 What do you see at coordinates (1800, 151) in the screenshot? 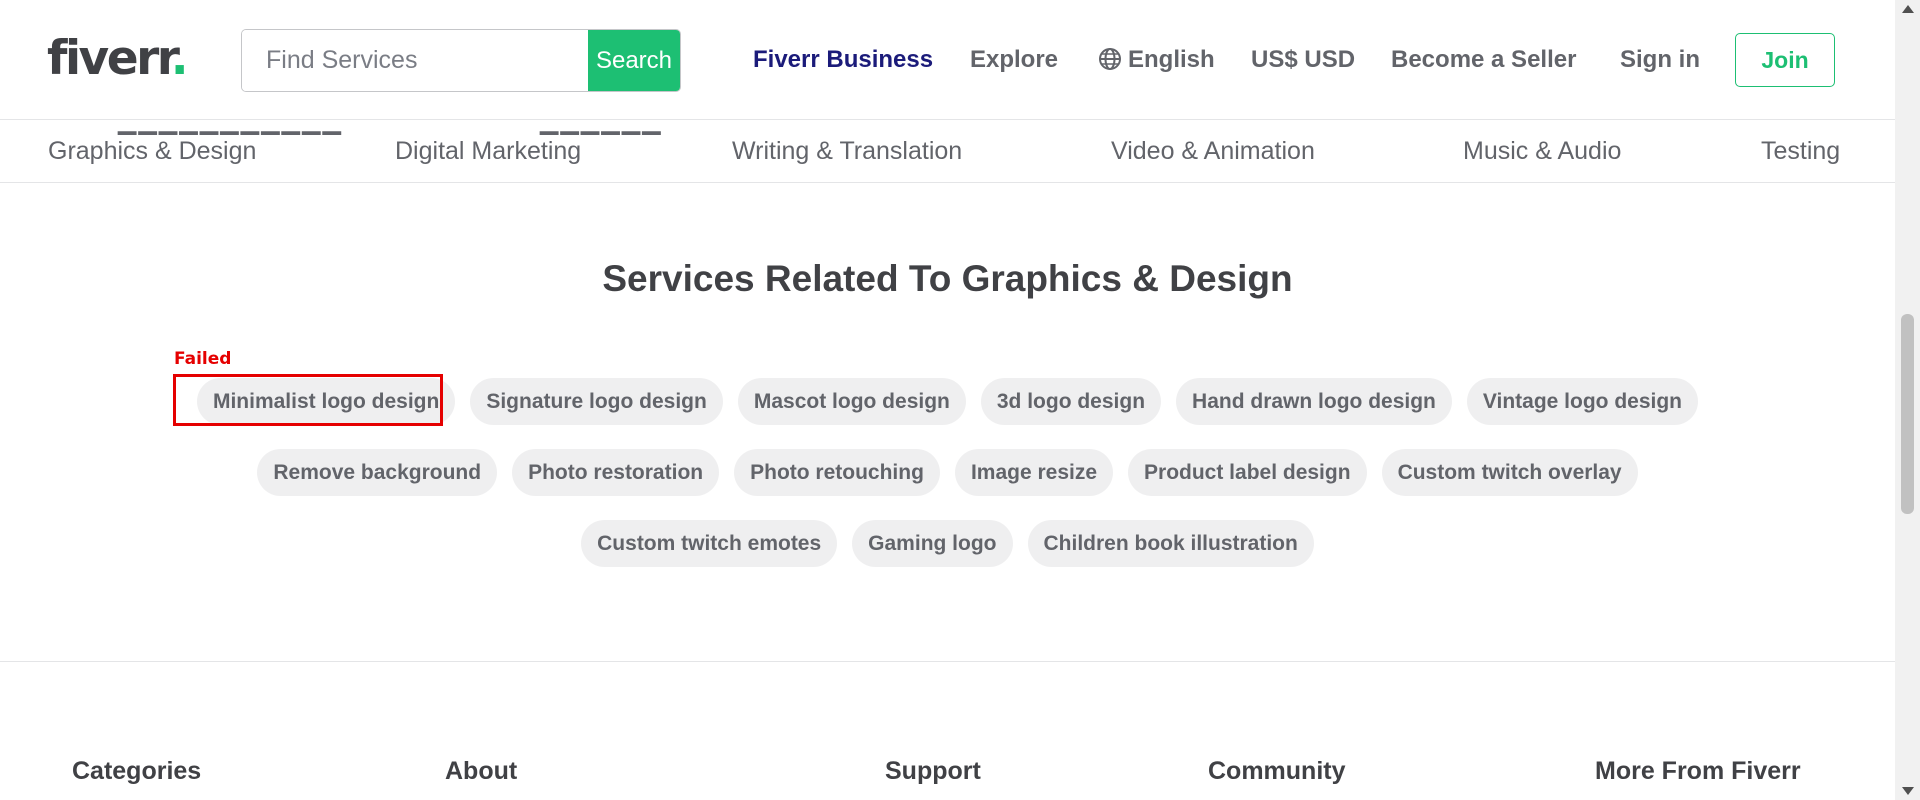
I see `category-testing: Testing` at bounding box center [1800, 151].